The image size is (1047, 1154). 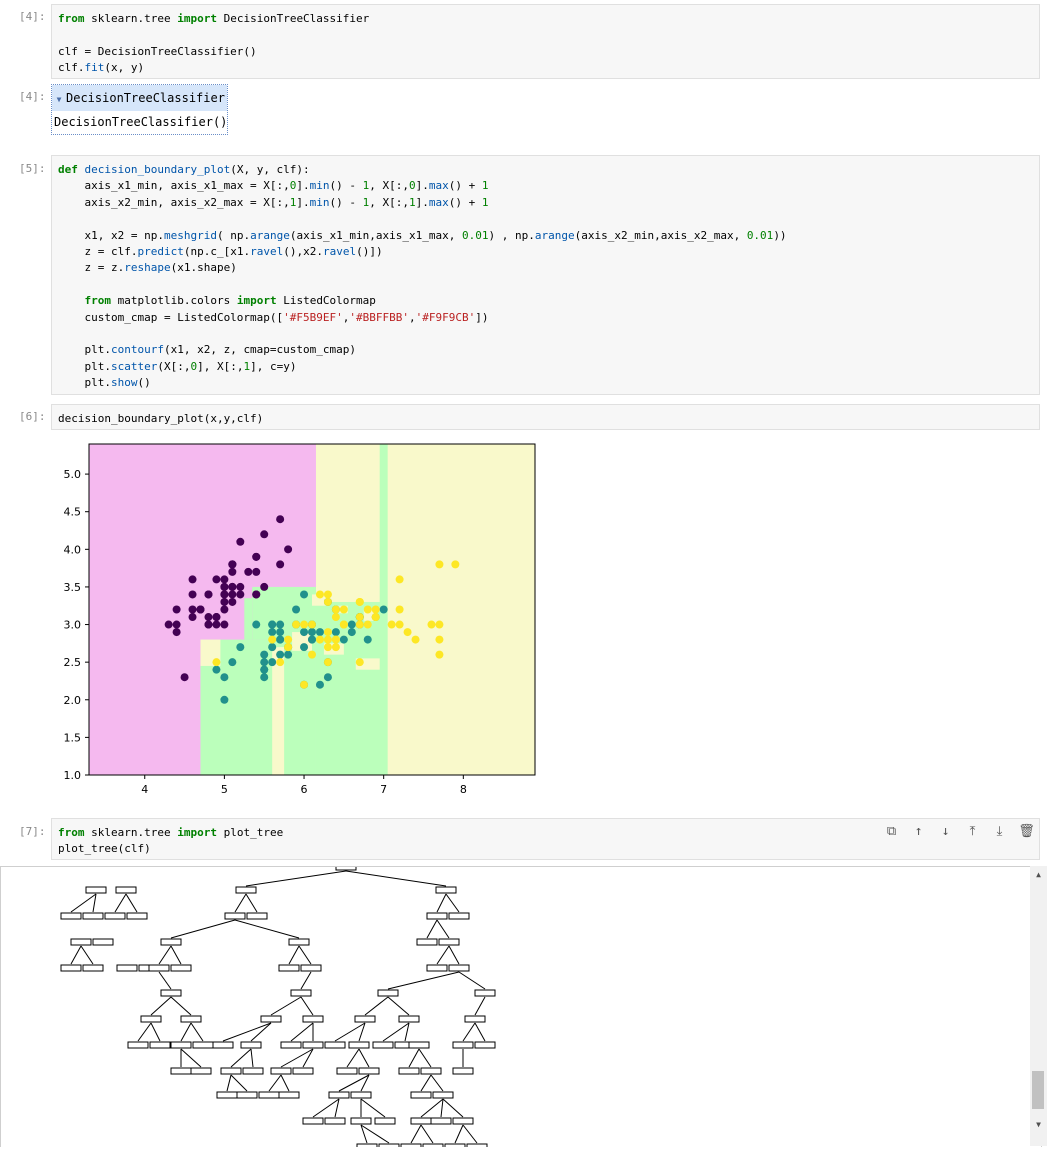 What do you see at coordinates (131, 18) in the screenshot?
I see `code-token: sklearn.tree` at bounding box center [131, 18].